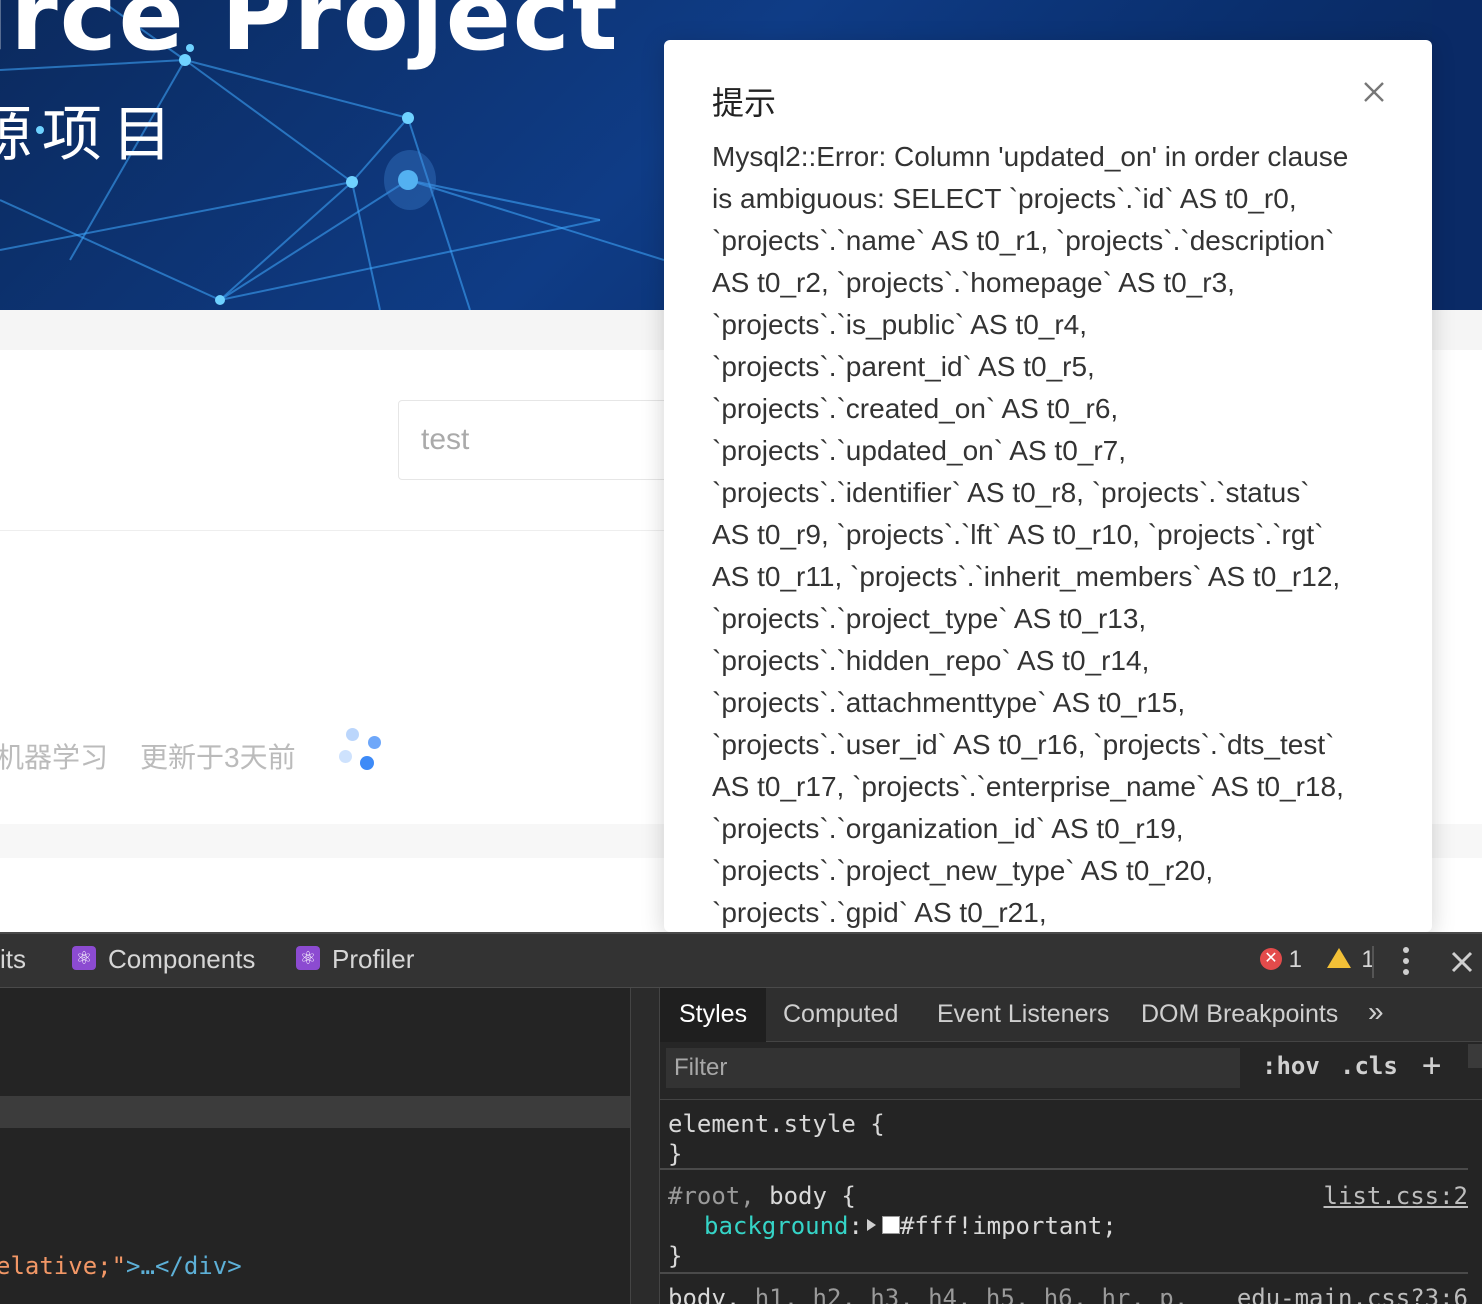 Image resolution: width=1482 pixels, height=1304 pixels. I want to click on styles-filter-input: Filter, so click(953, 1068).